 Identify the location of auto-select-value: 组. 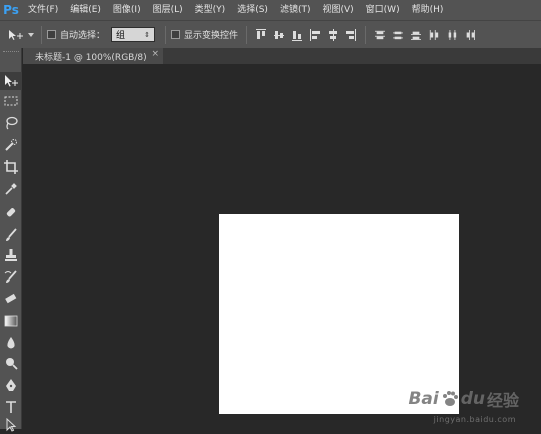
(120, 34).